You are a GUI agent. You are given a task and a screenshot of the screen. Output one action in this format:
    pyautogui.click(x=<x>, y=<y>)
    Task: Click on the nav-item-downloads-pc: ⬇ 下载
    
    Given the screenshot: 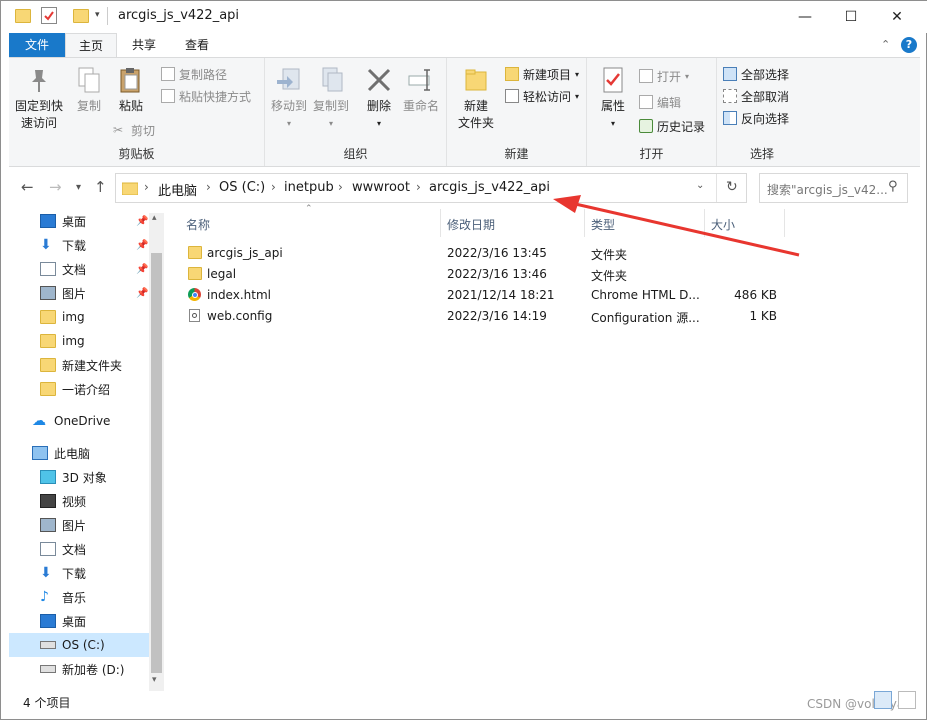 What is the action you would take?
    pyautogui.click(x=79, y=573)
    